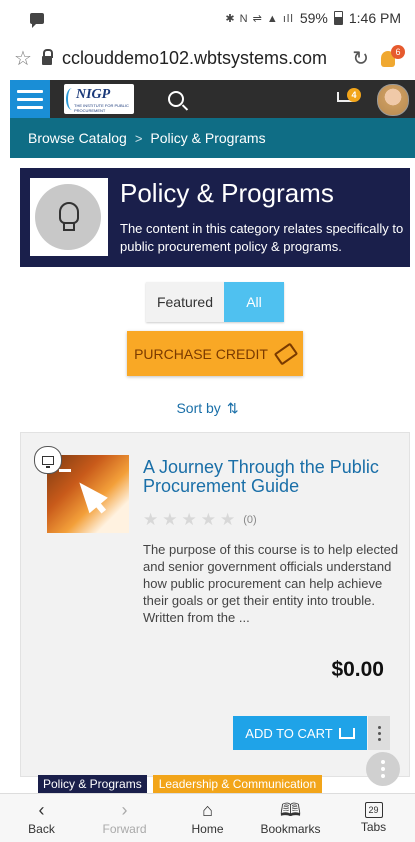 The height and width of the screenshot is (842, 415). Describe the element at coordinates (207, 18) in the screenshot. I see `status-bar: ✱ N ⇌ ▲ ıll 59% 1:46 PM` at that location.